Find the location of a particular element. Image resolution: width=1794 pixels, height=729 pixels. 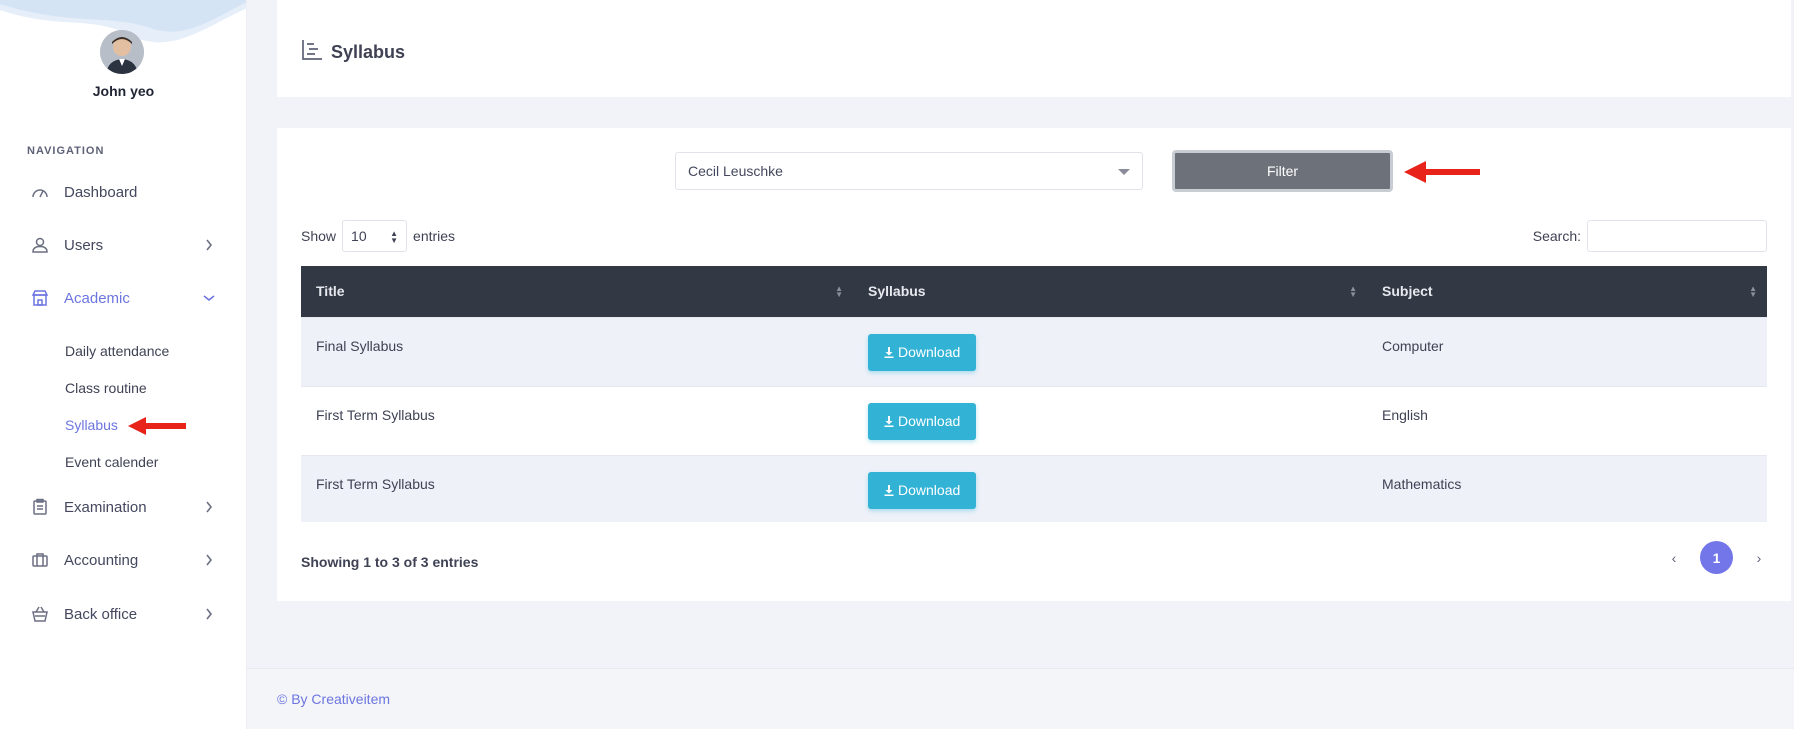

sidebar-subitem-event-calender: Event calender is located at coordinates (111, 462).